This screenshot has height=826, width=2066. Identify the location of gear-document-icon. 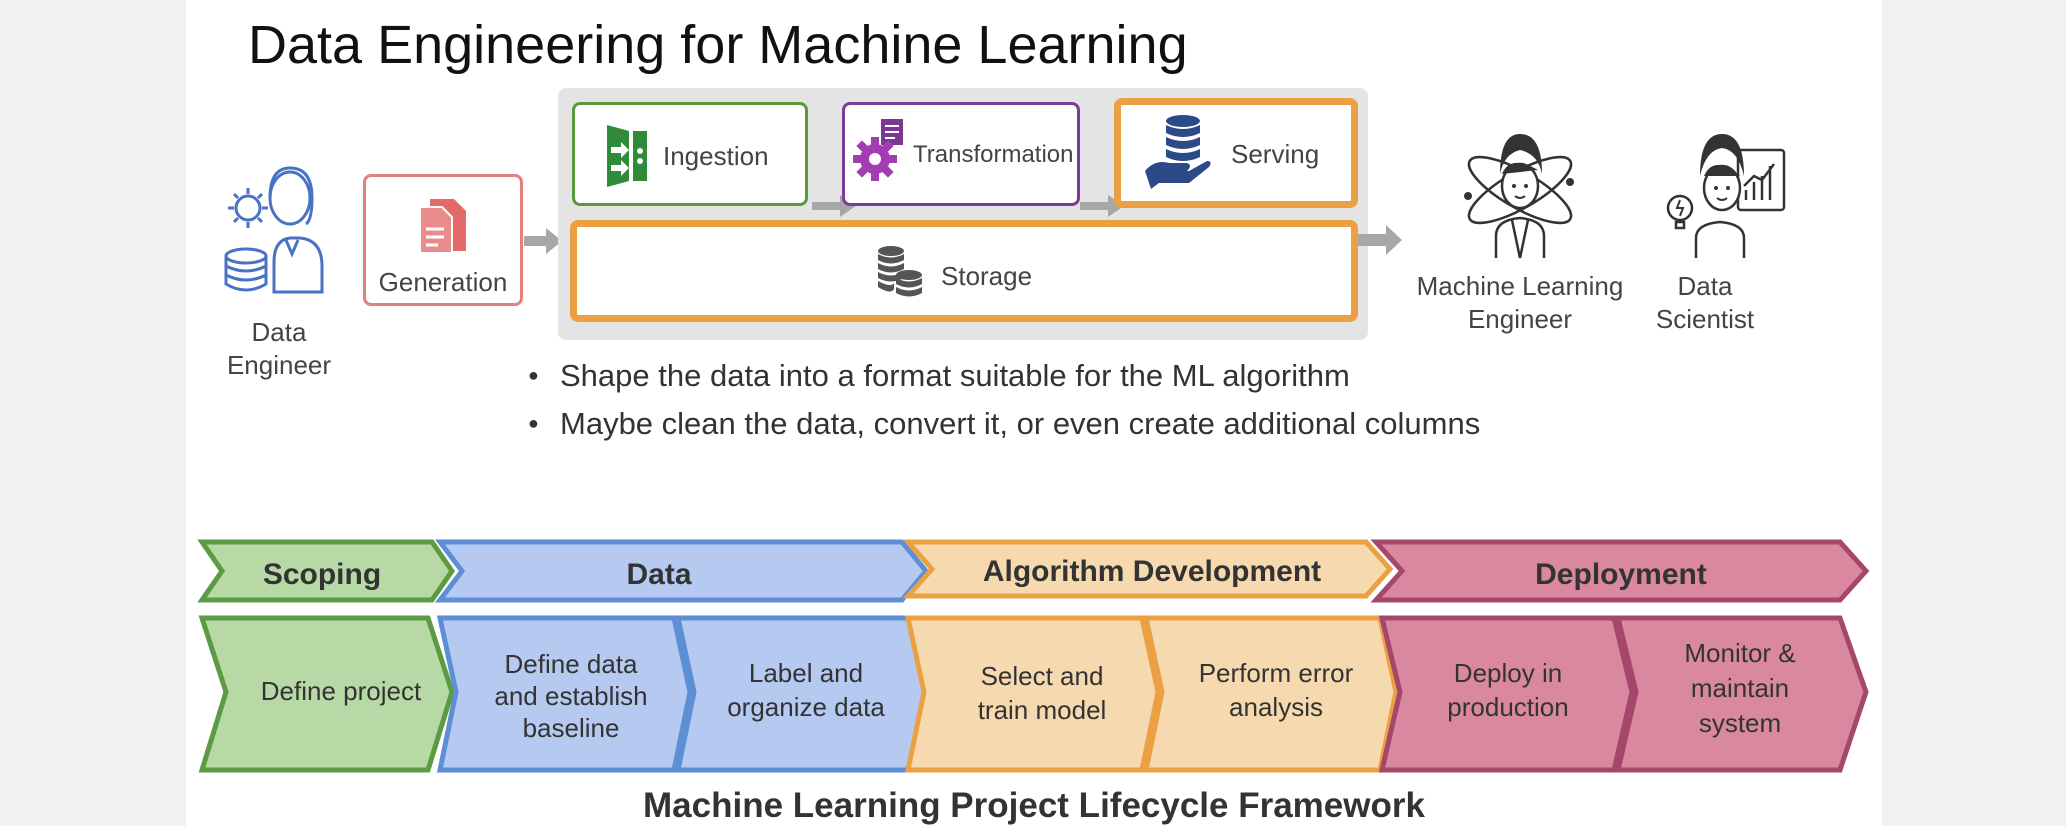
(878, 150).